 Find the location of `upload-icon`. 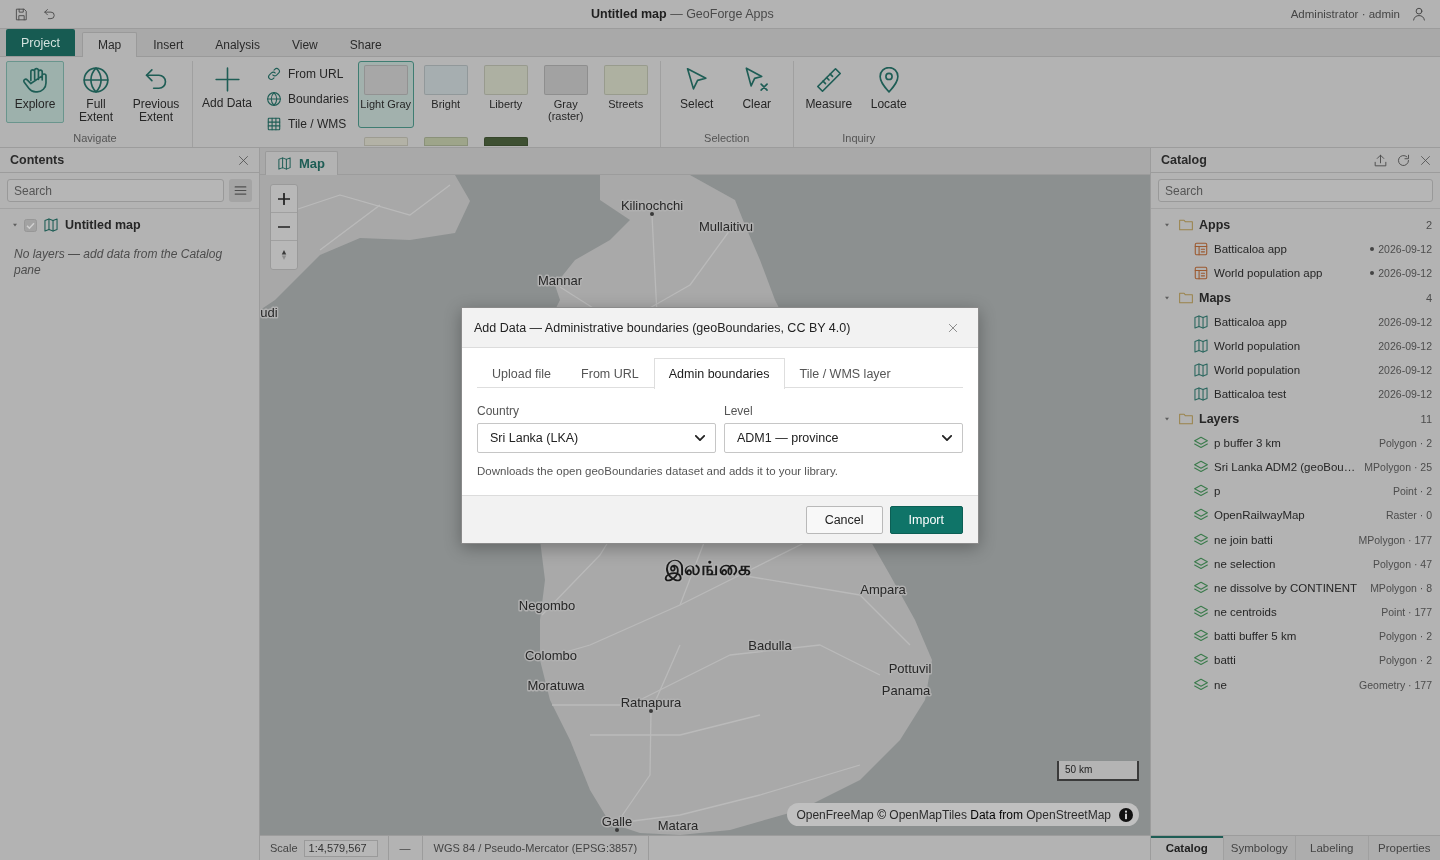

upload-icon is located at coordinates (1380, 160).